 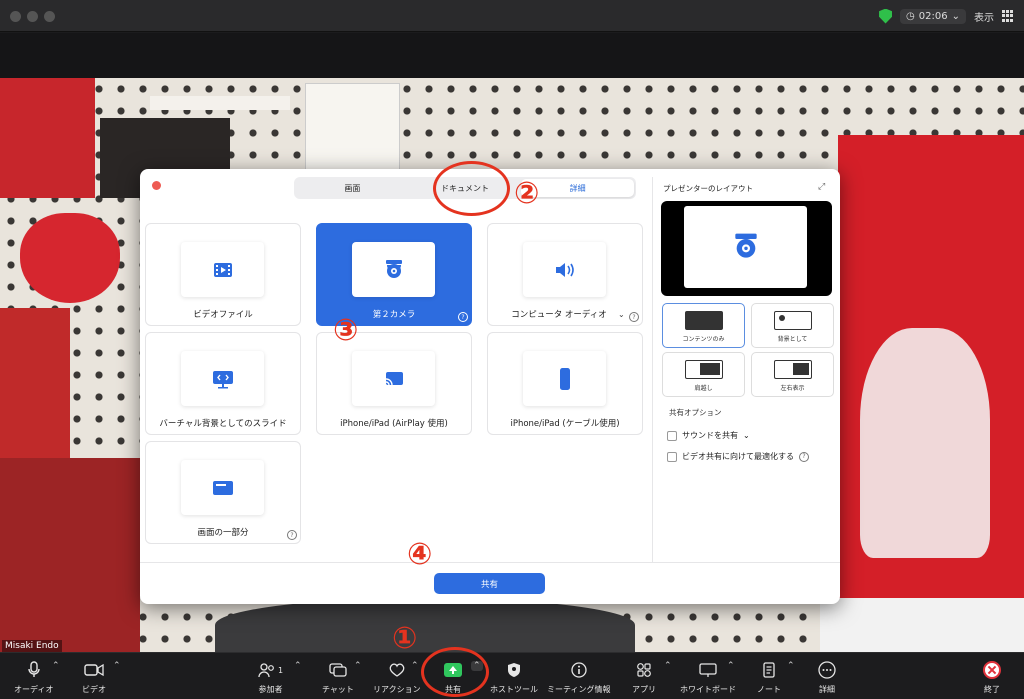 I want to click on share-button: 共有, so click(x=489, y=583).